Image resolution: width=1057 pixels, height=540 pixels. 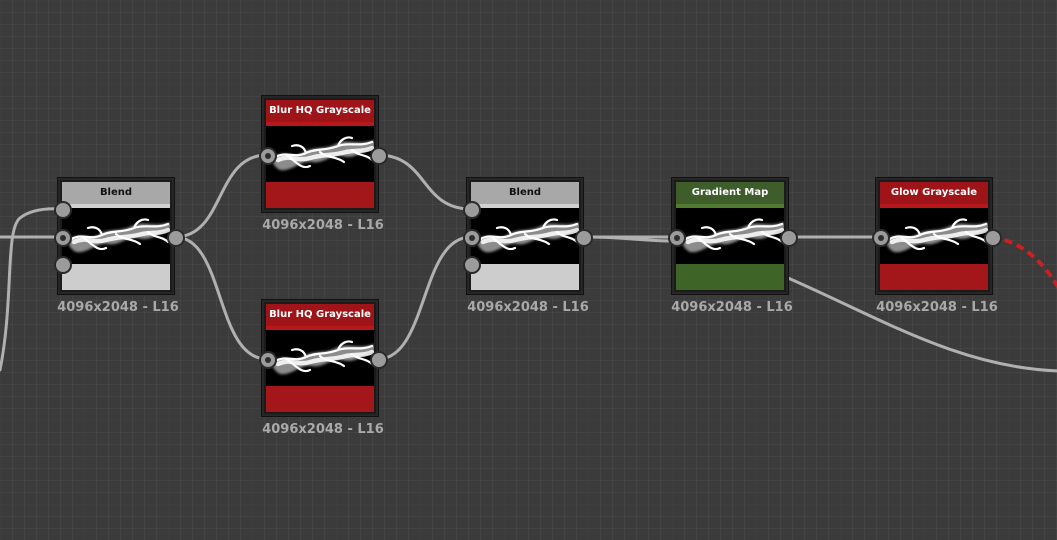 I want to click on wire-glow-invalid, so click(x=1024, y=262).